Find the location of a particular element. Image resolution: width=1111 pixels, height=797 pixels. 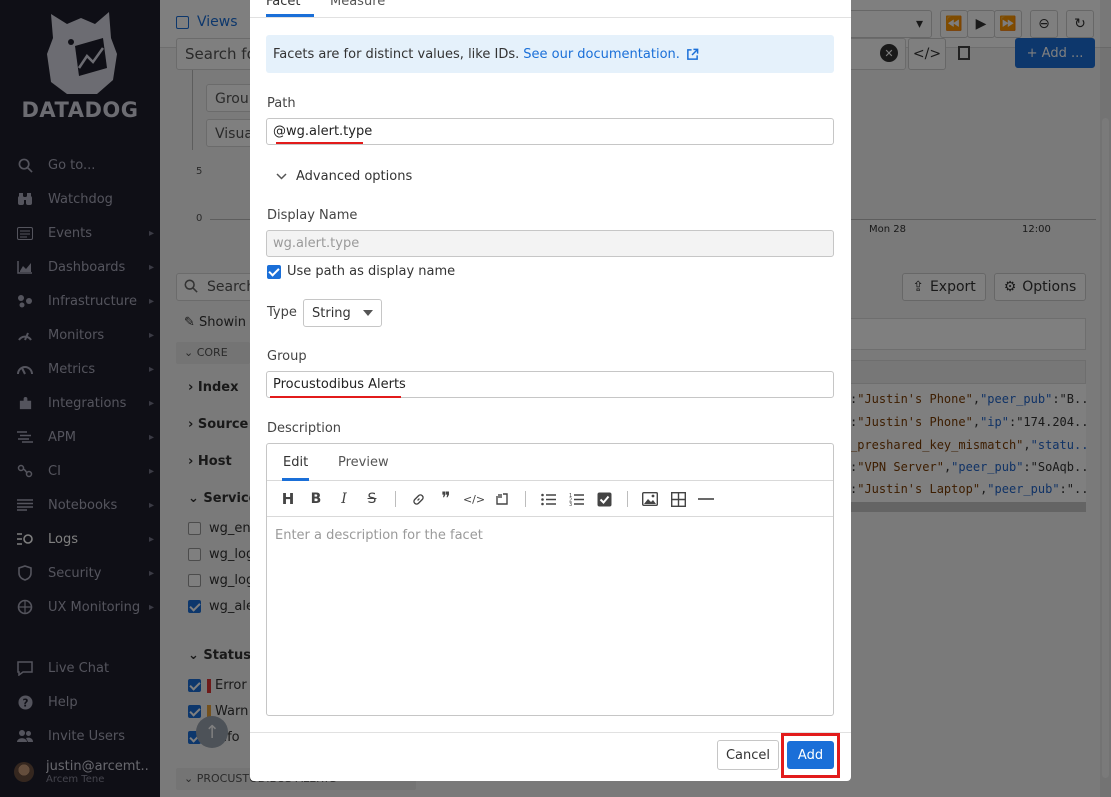

horizontal-rule-icon is located at coordinates (706, 499).